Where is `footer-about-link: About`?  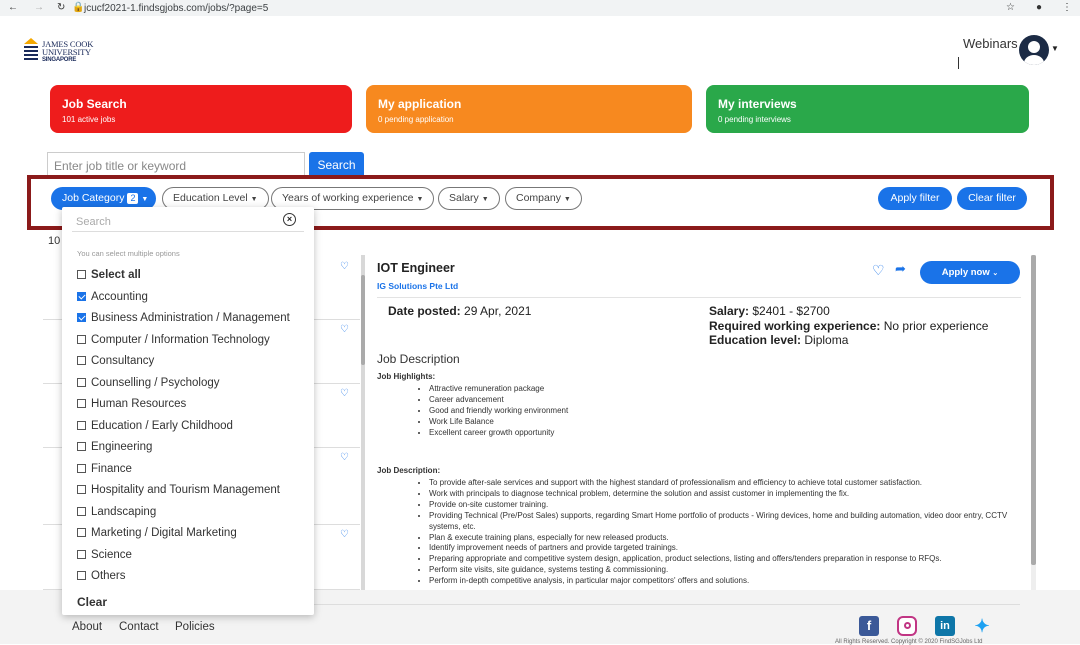 footer-about-link: About is located at coordinates (87, 627).